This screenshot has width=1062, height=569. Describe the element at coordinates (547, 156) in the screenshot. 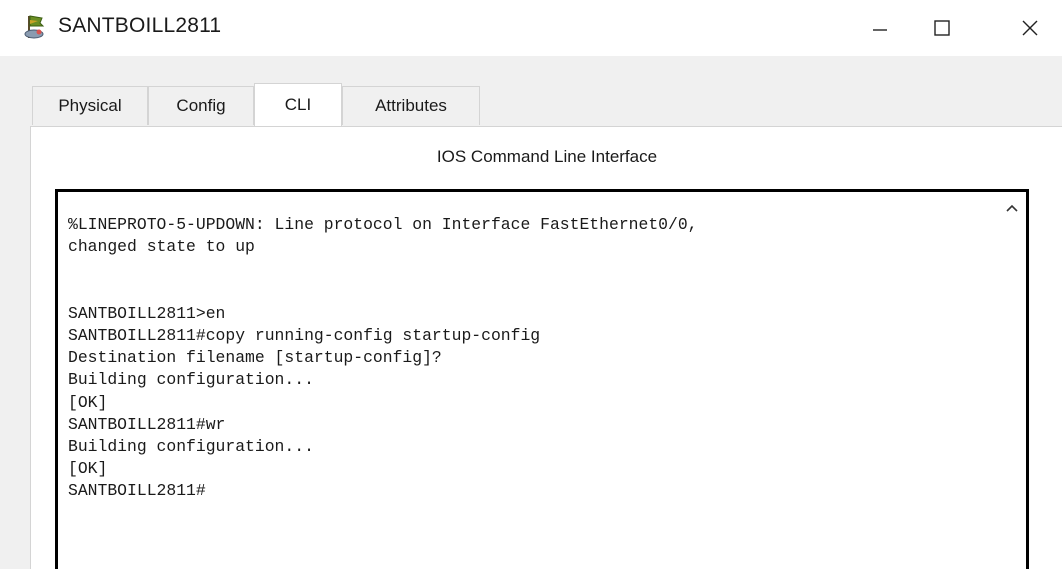

I see `panel-heading: IOS Command Line Interface` at that location.